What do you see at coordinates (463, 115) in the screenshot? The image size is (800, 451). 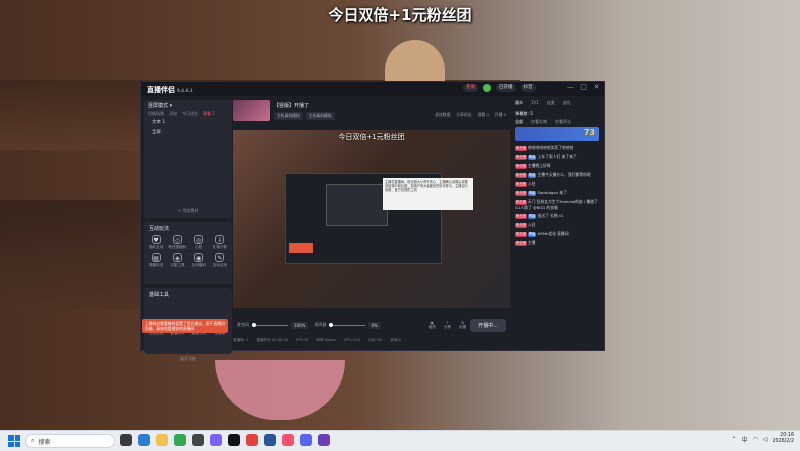 I see `room-stat: 分享好友` at bounding box center [463, 115].